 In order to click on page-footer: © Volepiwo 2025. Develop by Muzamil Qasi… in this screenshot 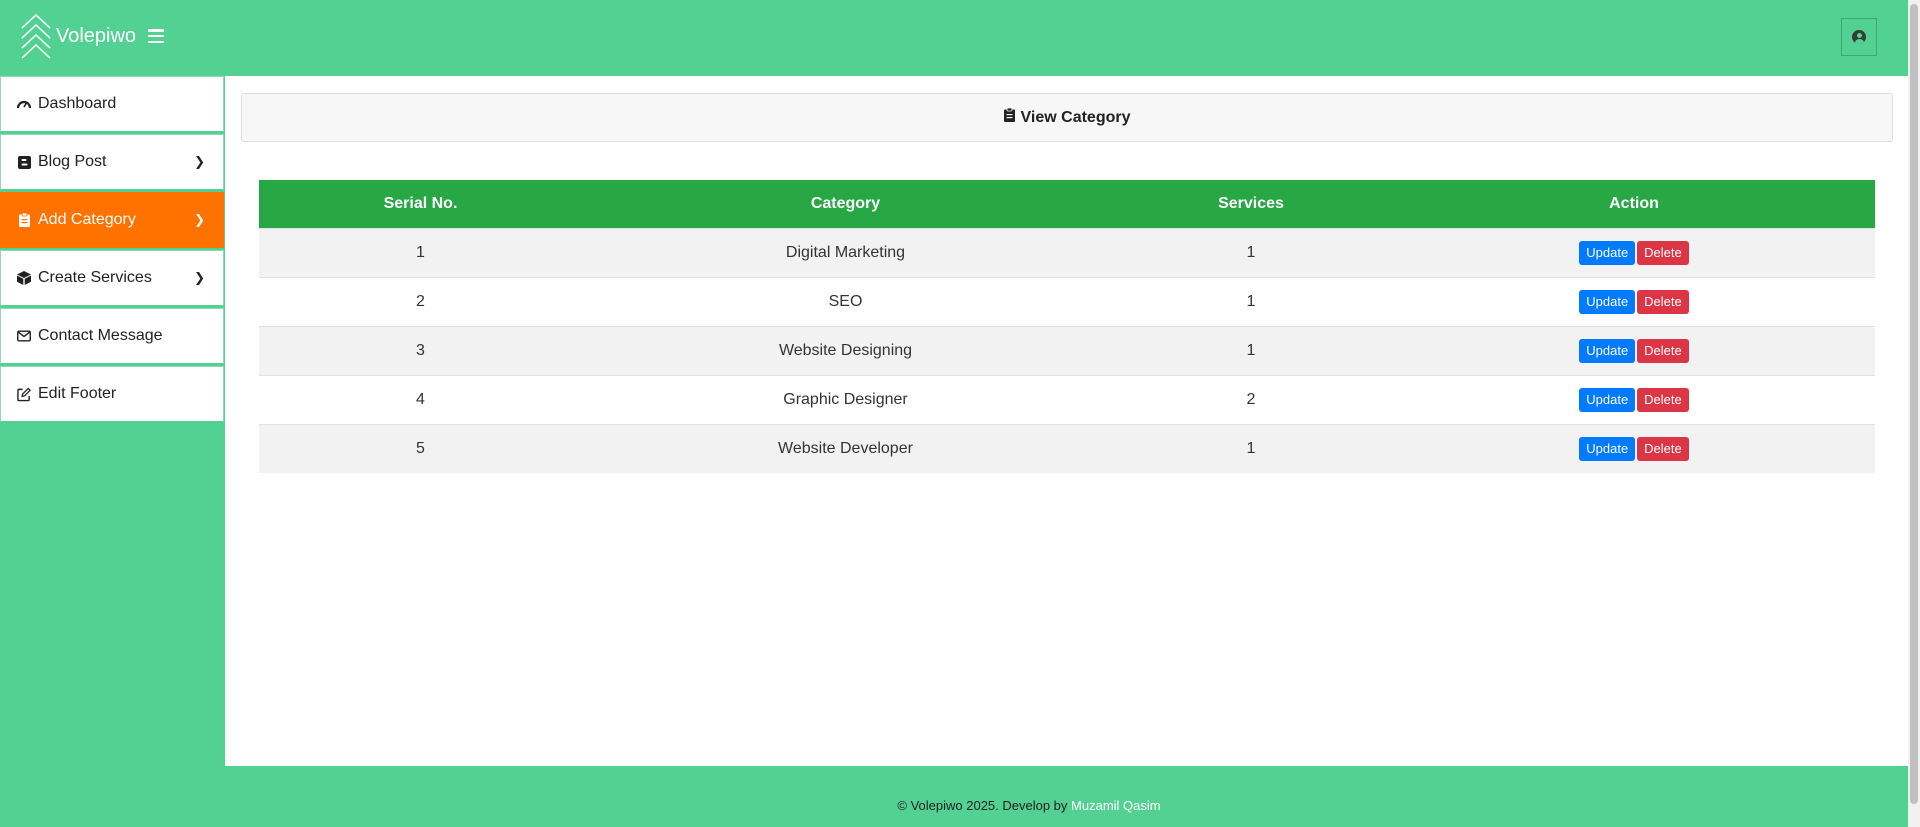, I will do `click(954, 805)`.